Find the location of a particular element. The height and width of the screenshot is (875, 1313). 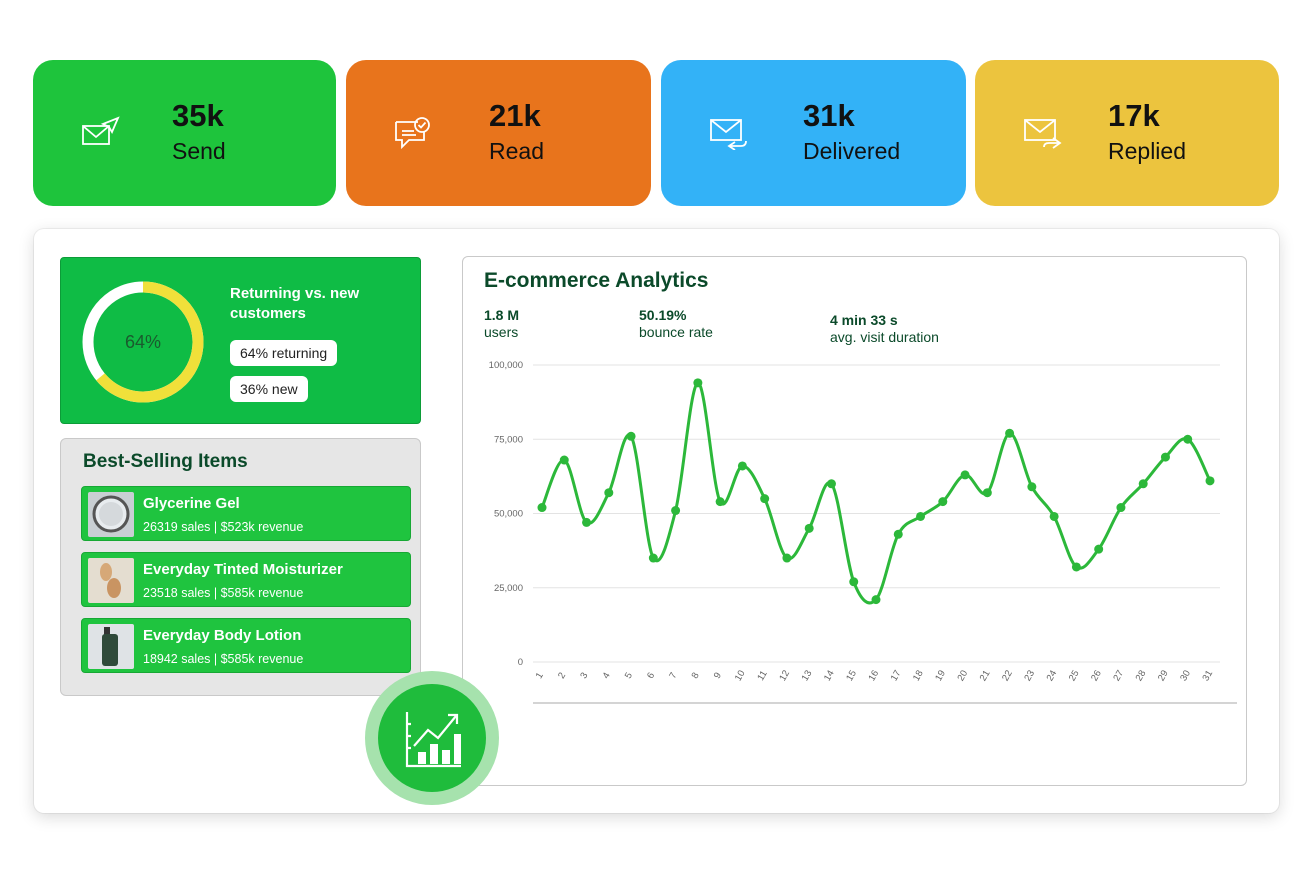

x-tick-label: 16 is located at coordinates (873, 675).